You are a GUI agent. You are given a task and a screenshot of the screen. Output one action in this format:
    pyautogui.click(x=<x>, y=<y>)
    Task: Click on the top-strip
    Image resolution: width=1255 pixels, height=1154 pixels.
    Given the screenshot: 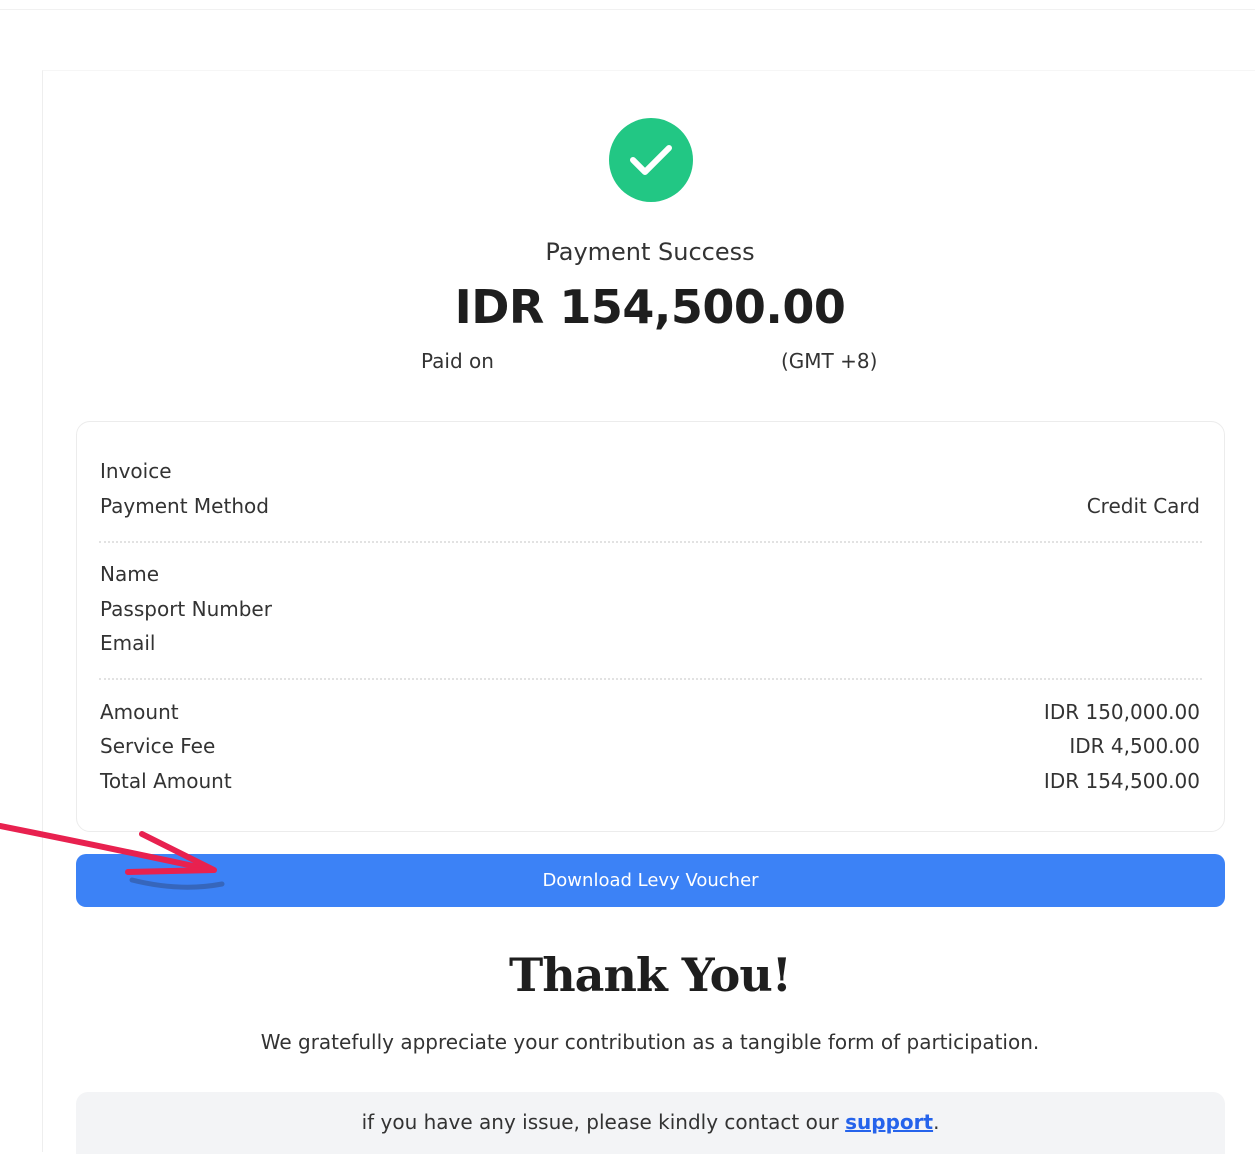 What is the action you would take?
    pyautogui.click(x=627, y=5)
    